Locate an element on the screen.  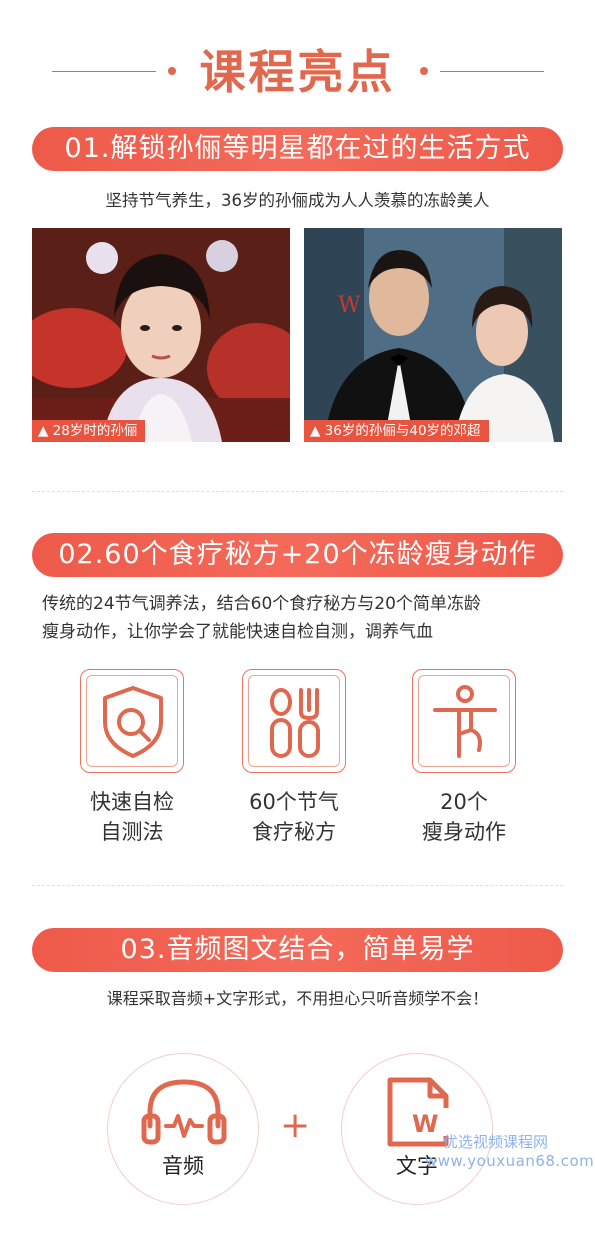
feature-label: 快速自检 自测法 is located at coordinates (132, 817).